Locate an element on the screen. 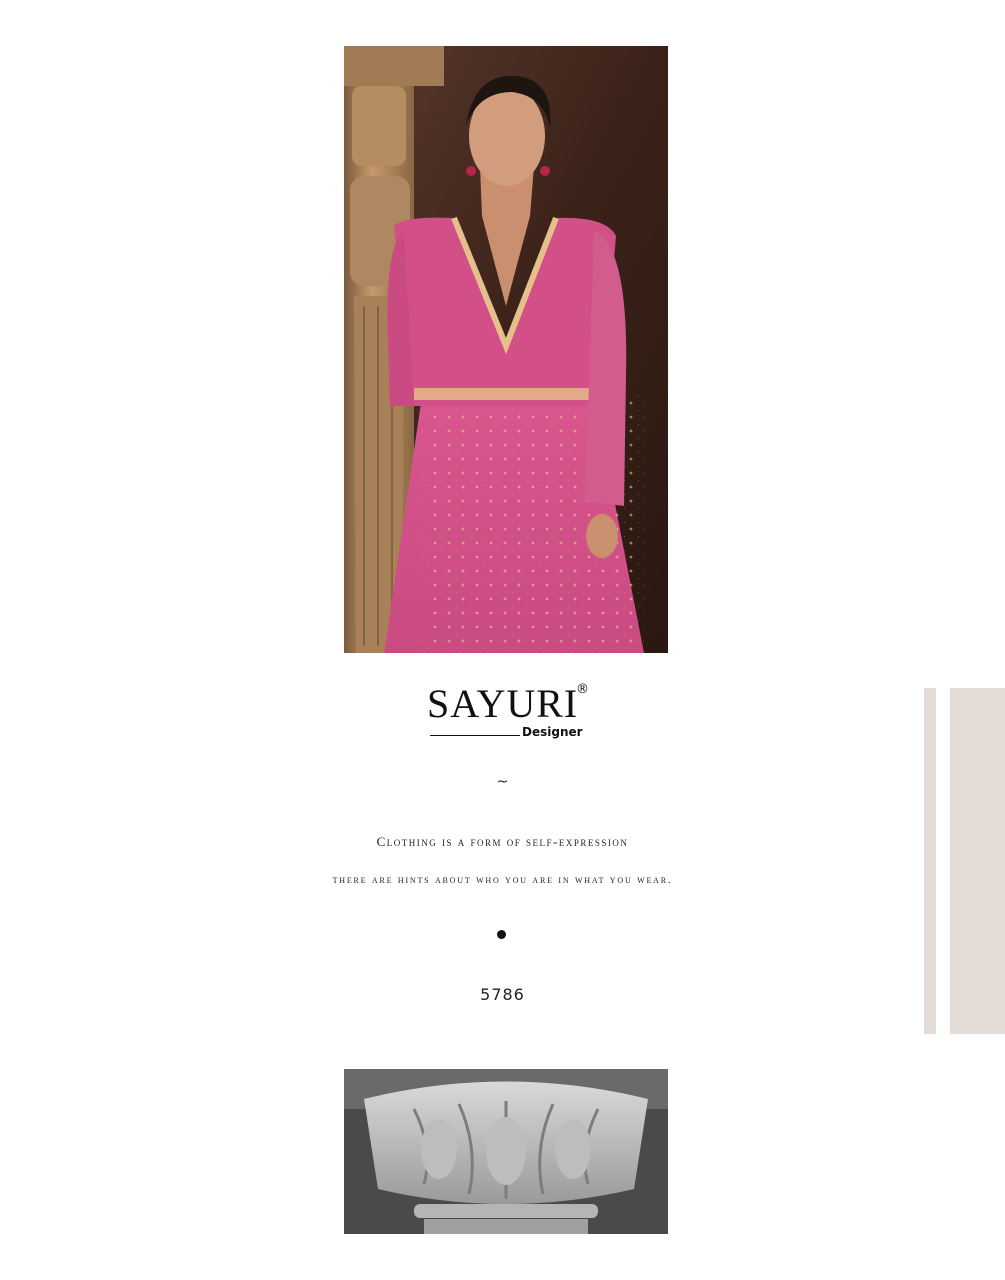  brand-subtitle: Designer is located at coordinates (552, 732).